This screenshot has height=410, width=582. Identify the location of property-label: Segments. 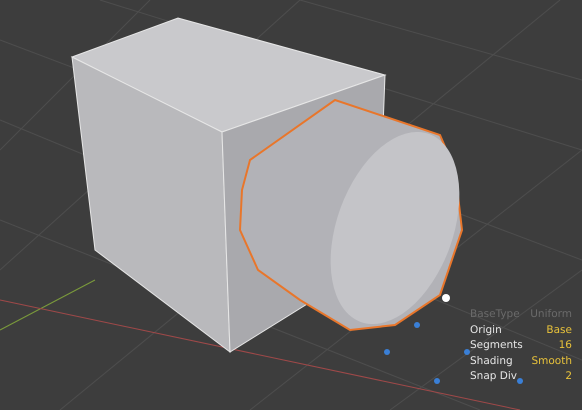
(496, 345).